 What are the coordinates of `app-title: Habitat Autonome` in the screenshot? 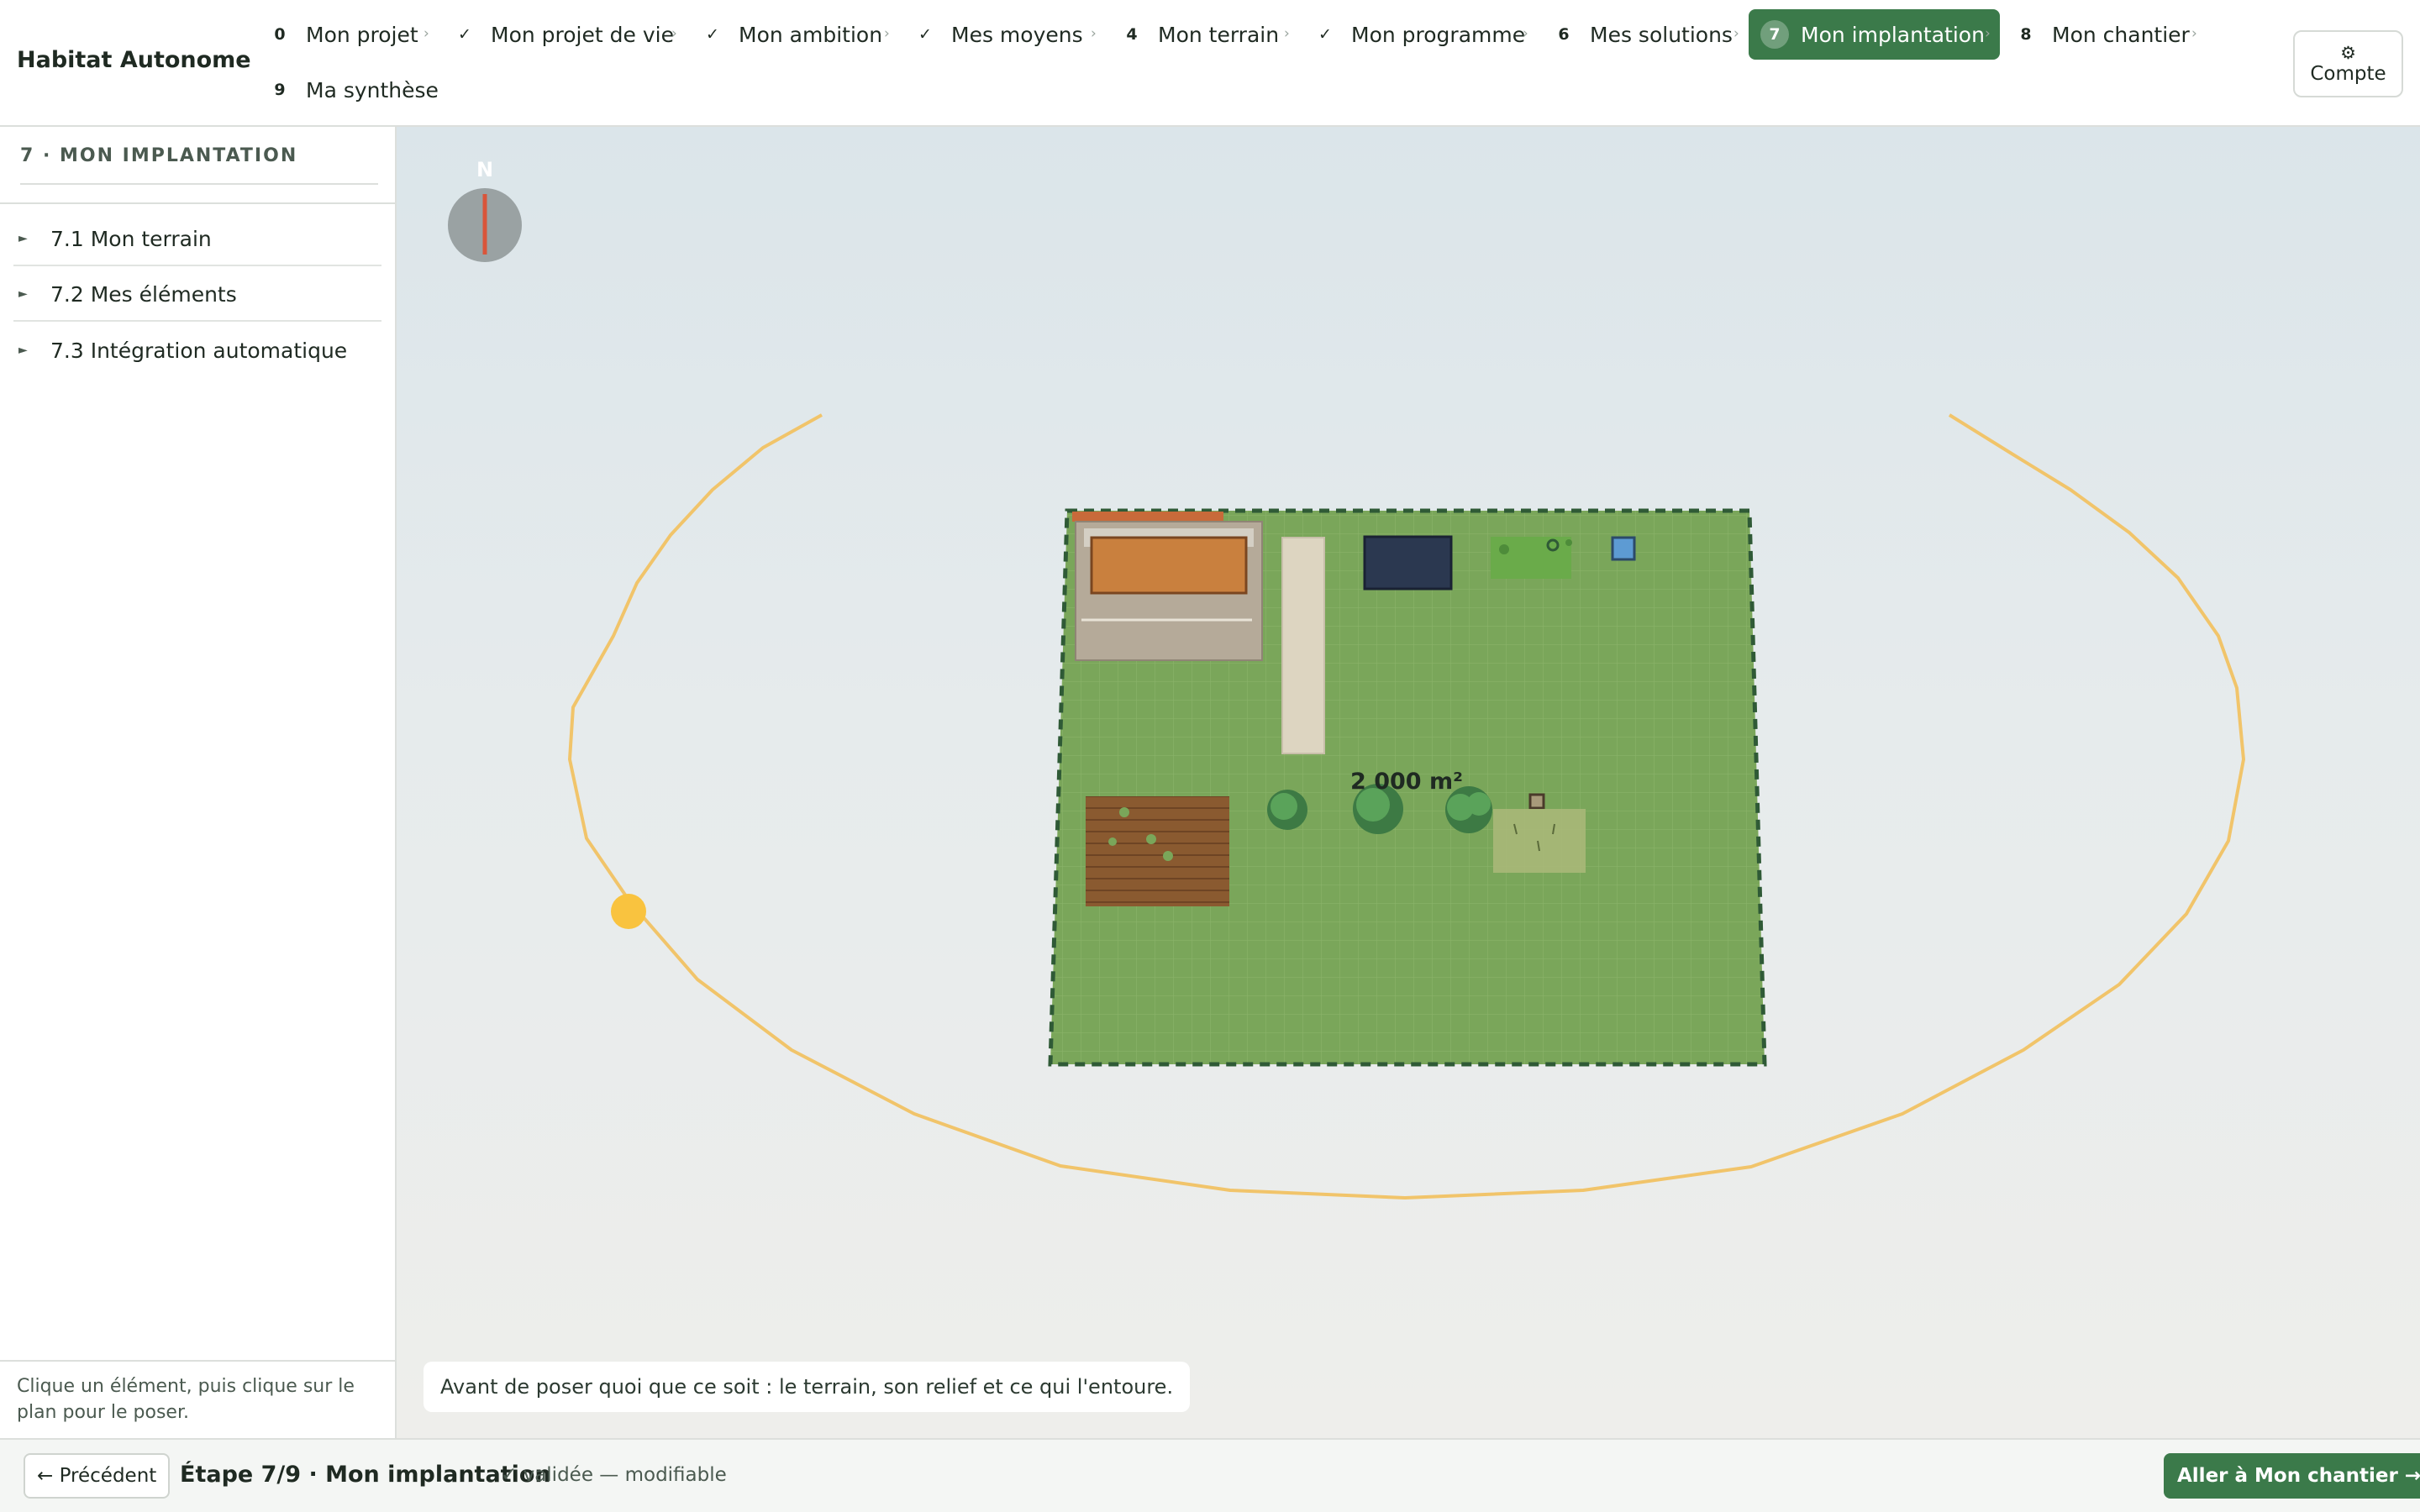 It's located at (134, 60).